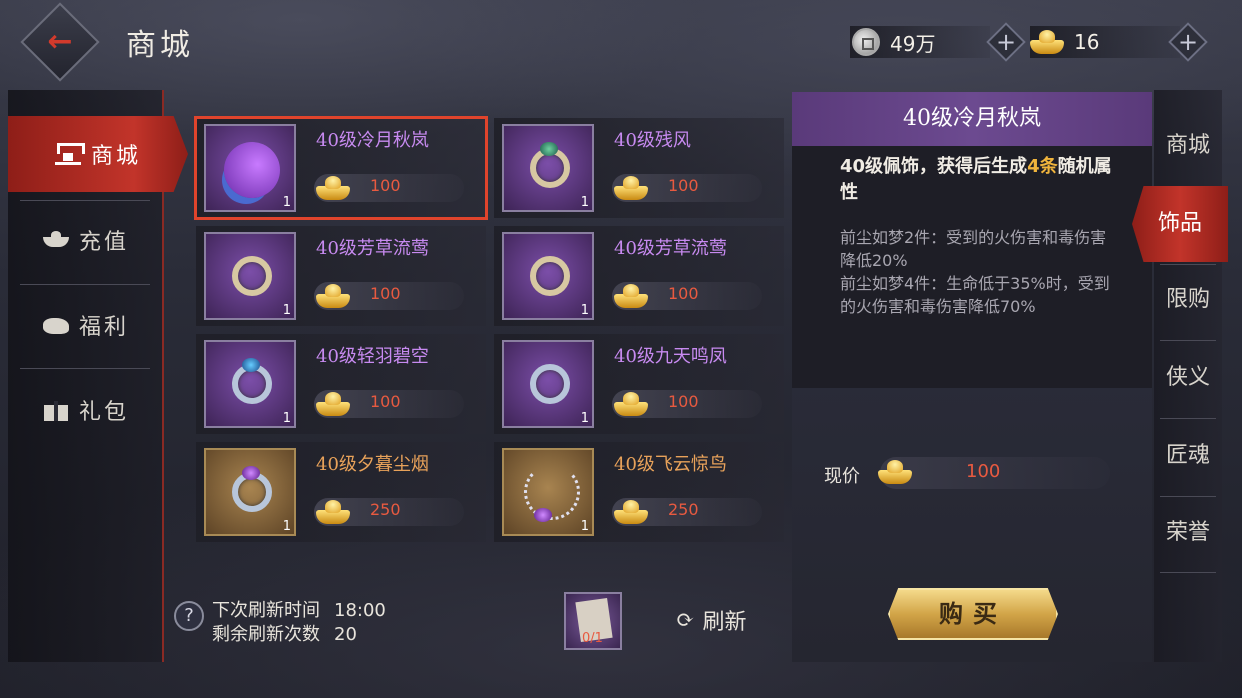  I want to click on silver-currency: 49万, so click(920, 42).